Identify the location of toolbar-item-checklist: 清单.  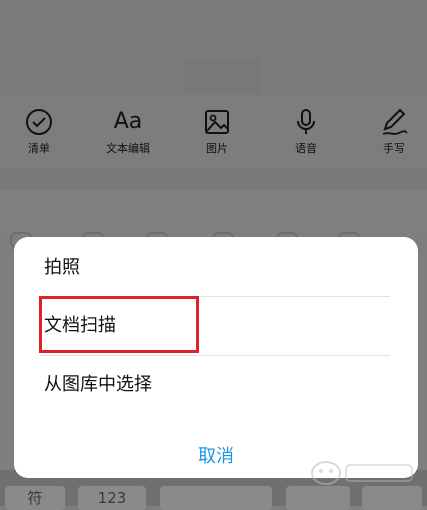
(39, 132).